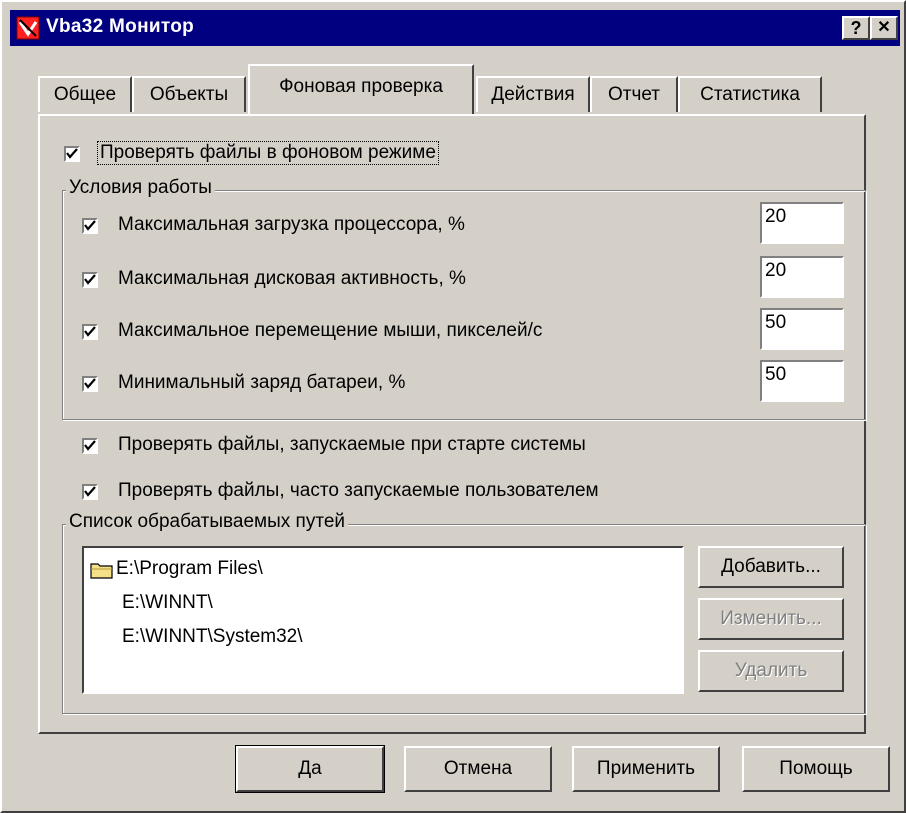  What do you see at coordinates (478, 769) in the screenshot?
I see `cancel-button: Отмена` at bounding box center [478, 769].